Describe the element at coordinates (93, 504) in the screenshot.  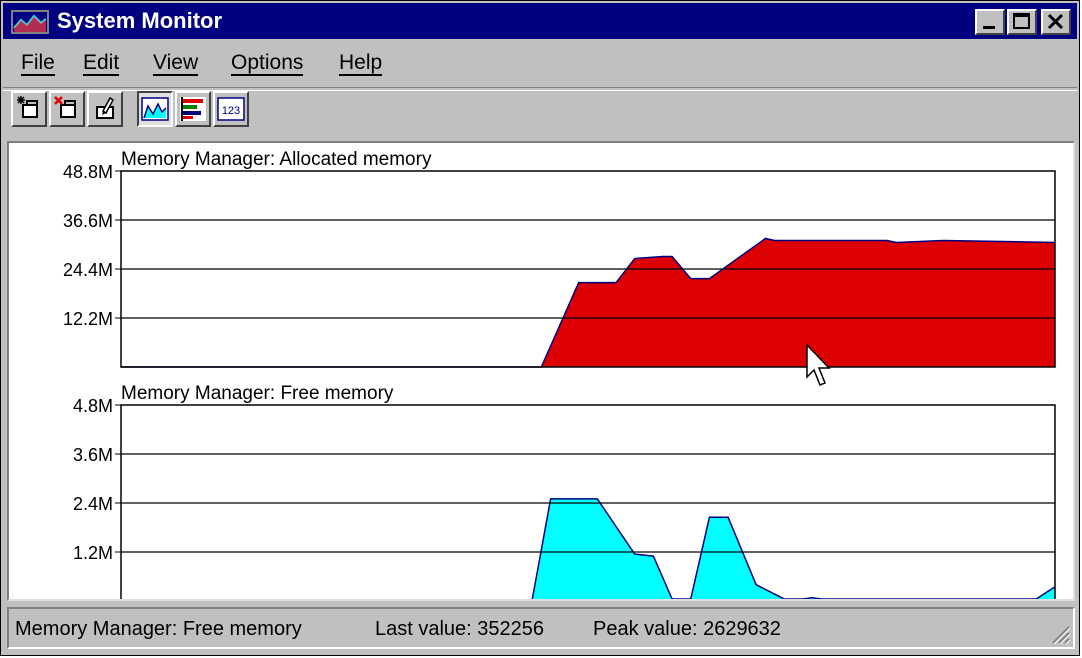
I see `y-tick-label: 2.4M` at that location.